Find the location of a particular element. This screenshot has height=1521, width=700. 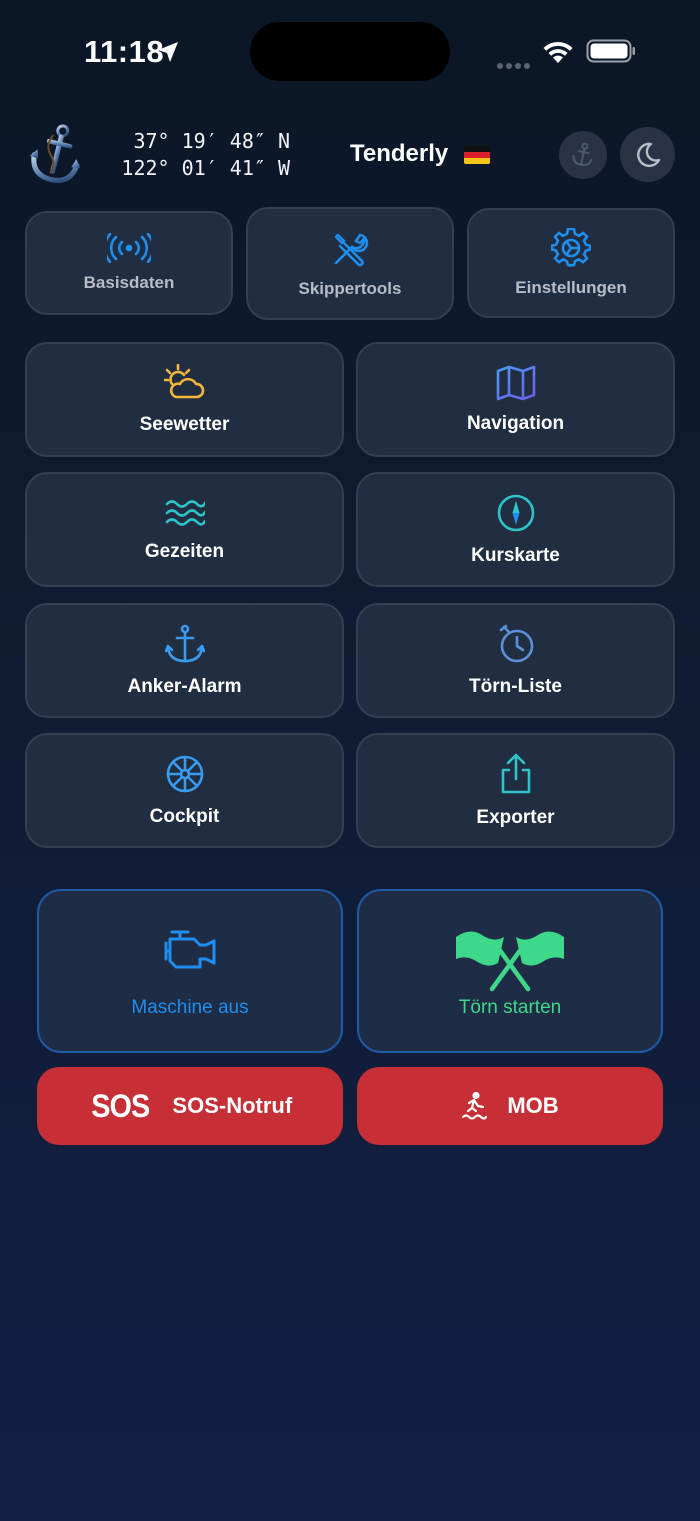

wifi-icon is located at coordinates (558, 52).